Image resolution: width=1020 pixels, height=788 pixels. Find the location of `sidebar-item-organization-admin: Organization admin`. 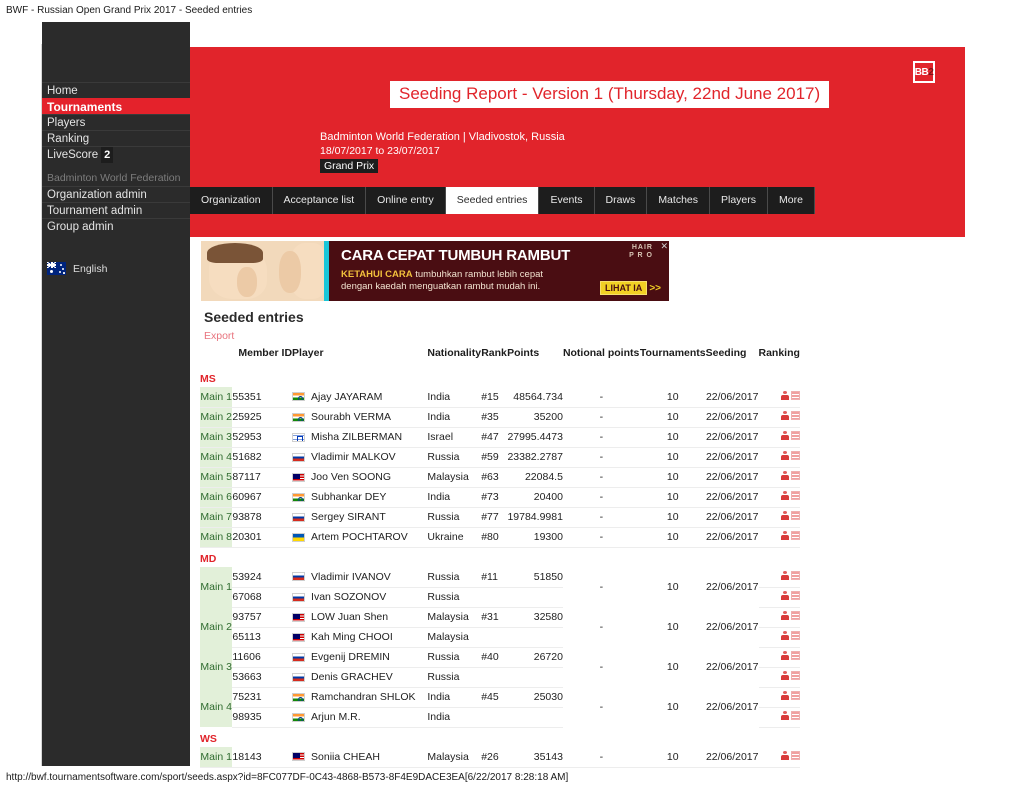

sidebar-item-organization-admin: Organization admin is located at coordinates (116, 194).